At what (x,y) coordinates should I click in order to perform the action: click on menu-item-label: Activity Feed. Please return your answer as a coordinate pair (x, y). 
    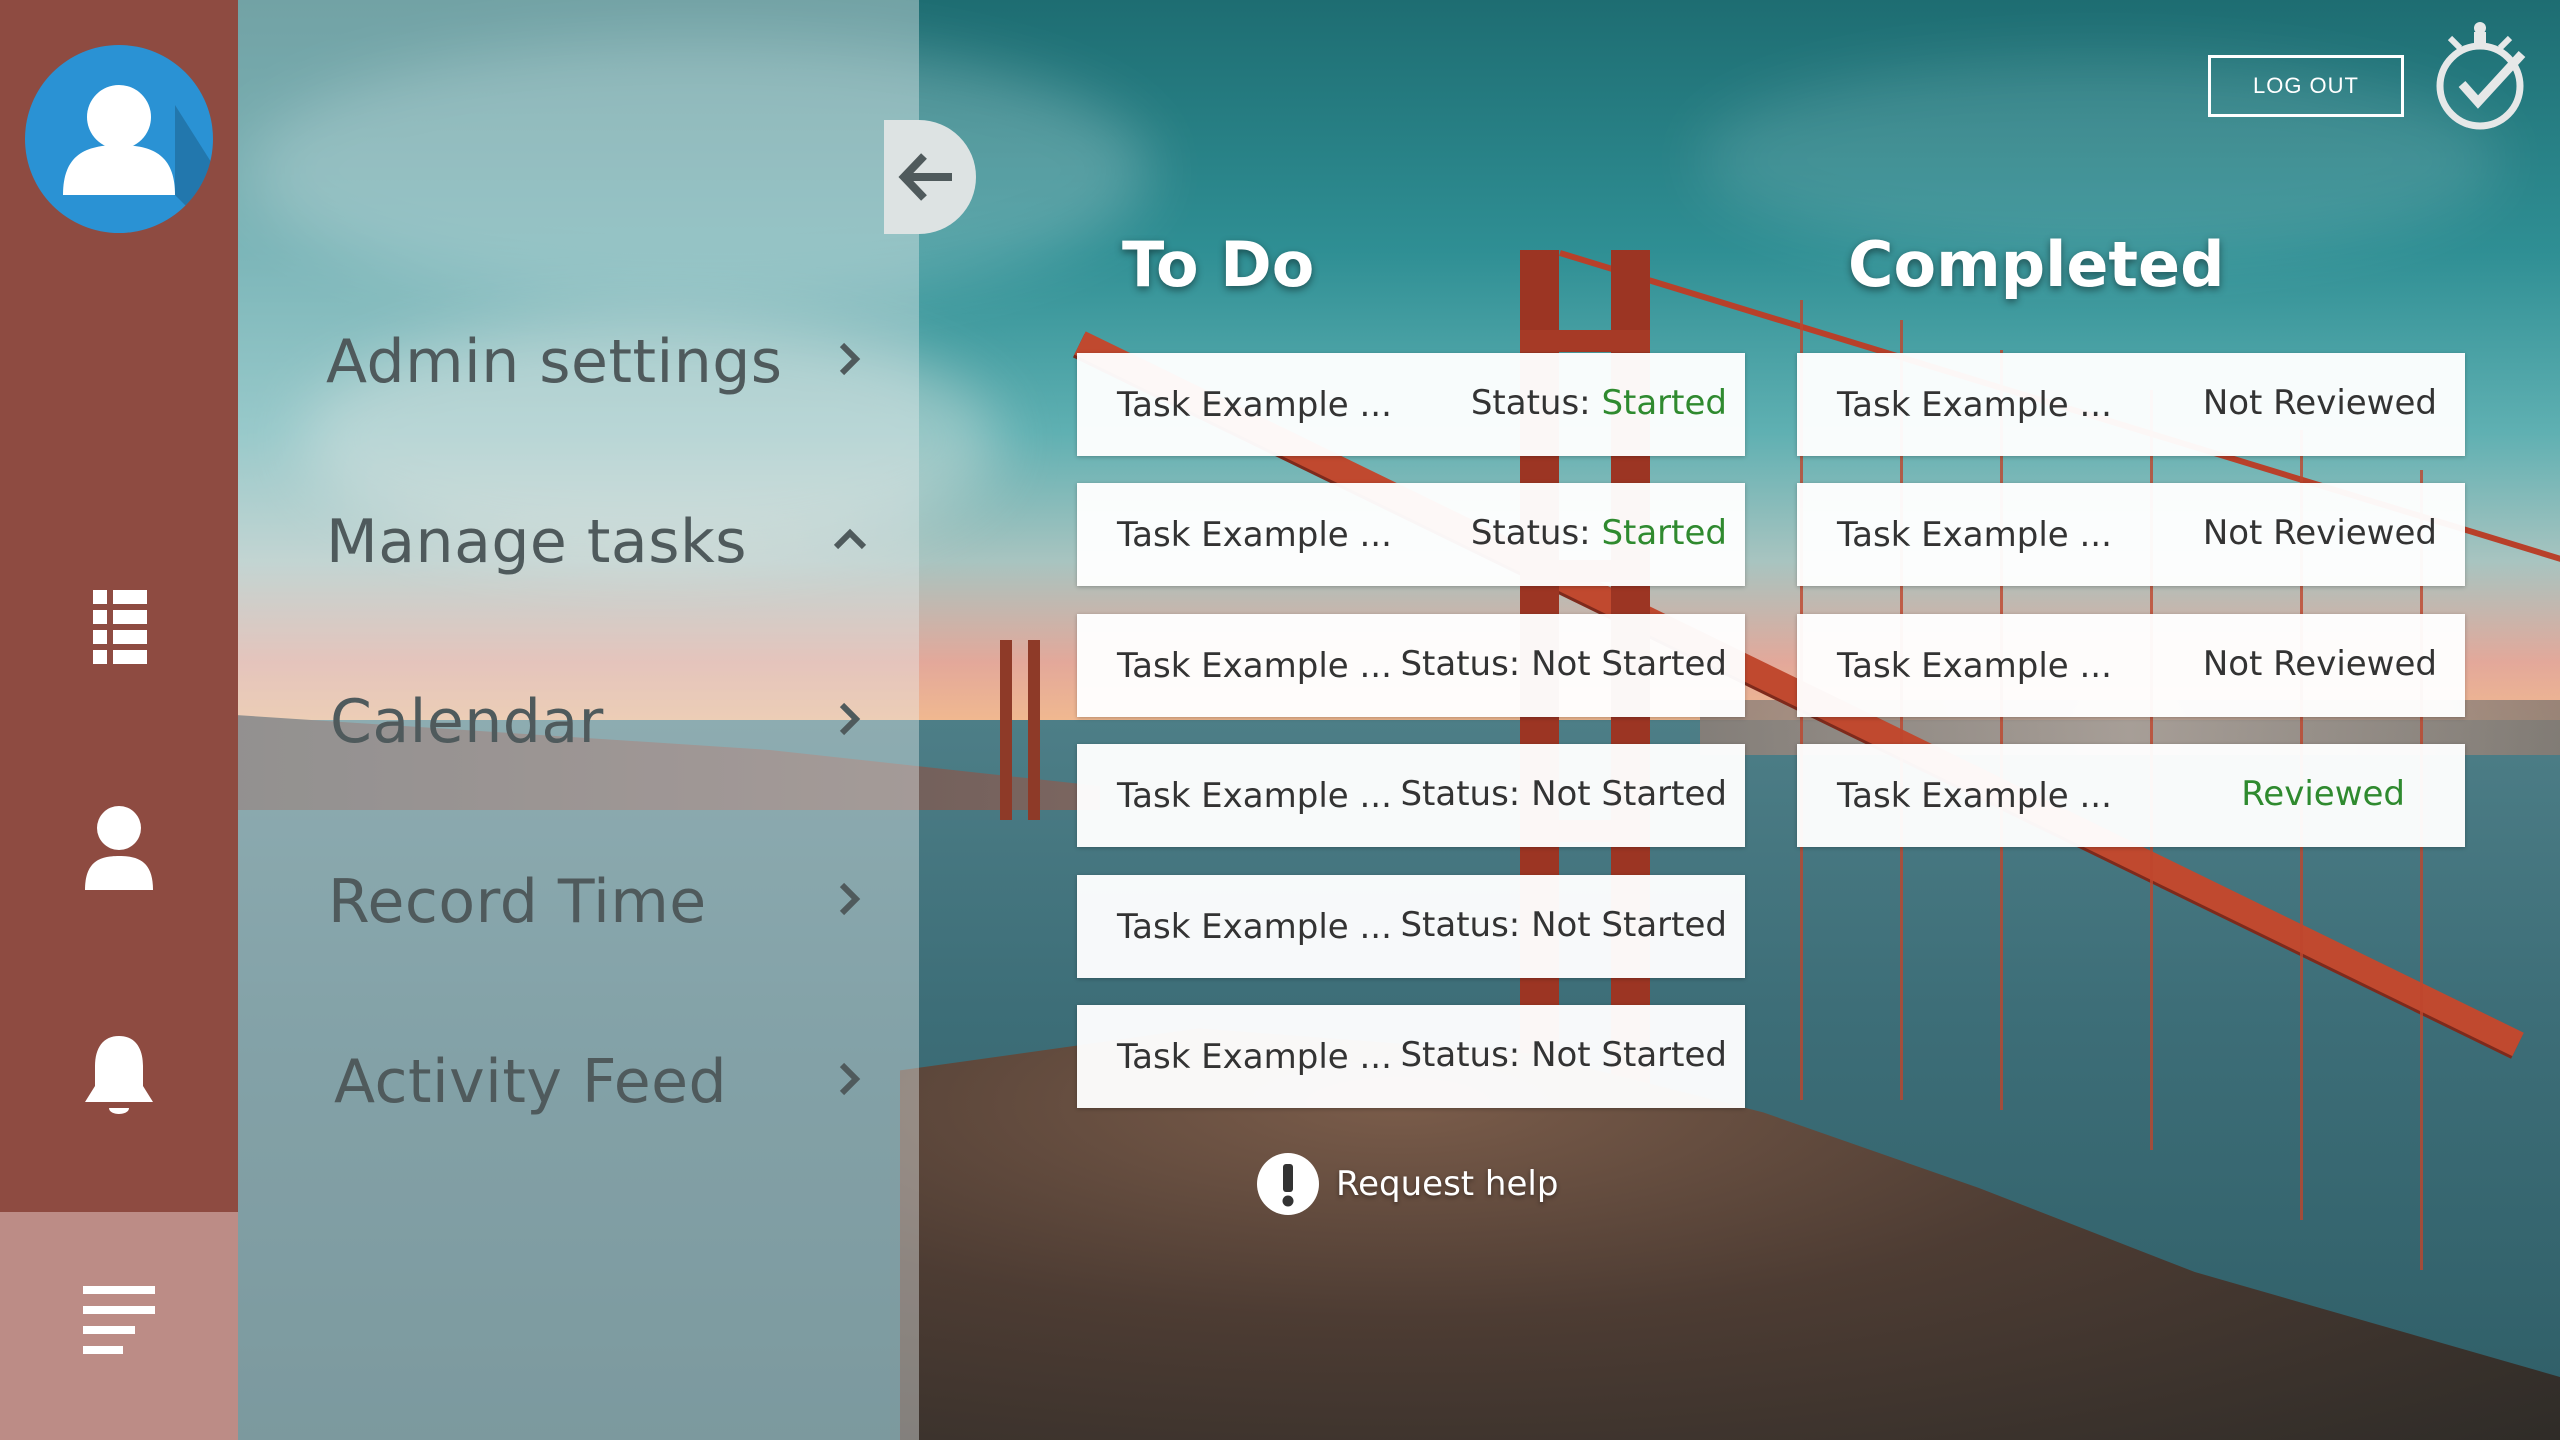
    Looking at the image, I should click on (531, 1082).